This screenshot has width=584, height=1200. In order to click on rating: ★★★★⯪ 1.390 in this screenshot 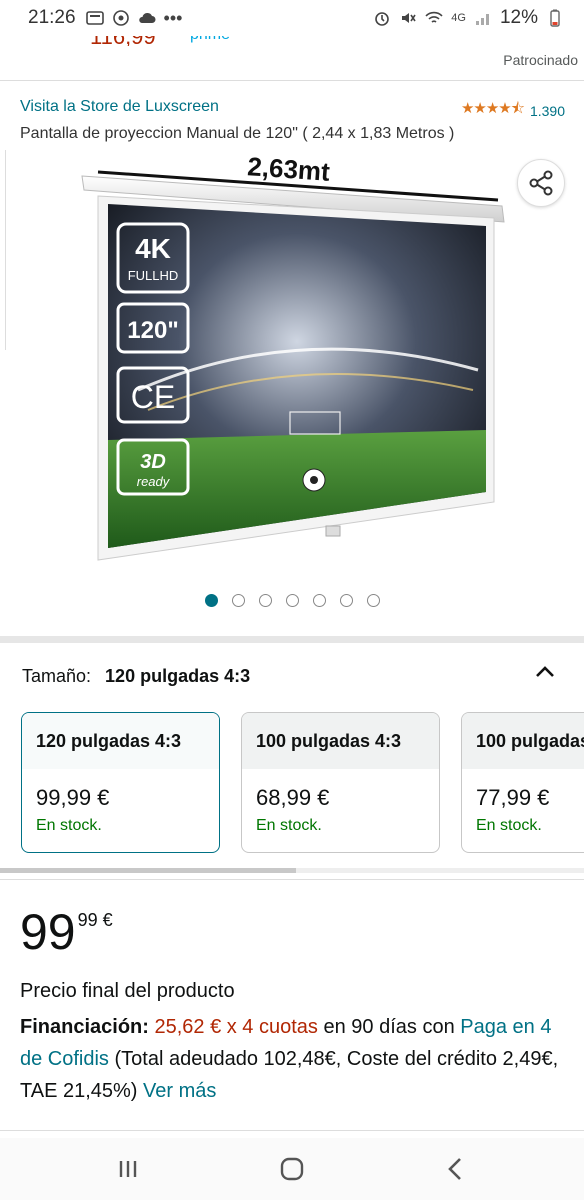, I will do `click(513, 110)`.